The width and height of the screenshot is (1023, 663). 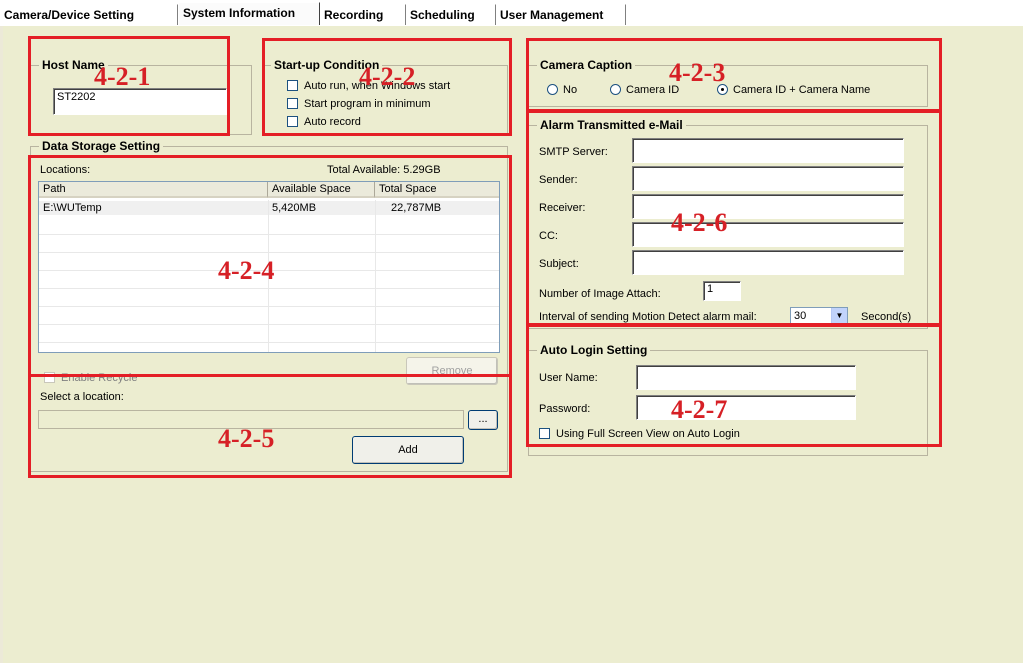 What do you see at coordinates (561, 15) in the screenshot?
I see `tab-user-management: User Management` at bounding box center [561, 15].